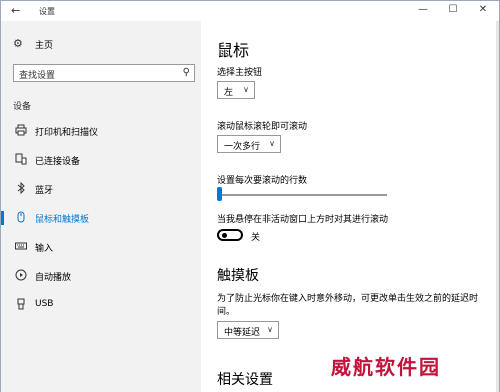 The width and height of the screenshot is (500, 392). I want to click on sidebar-item-label: 输入, so click(44, 249).